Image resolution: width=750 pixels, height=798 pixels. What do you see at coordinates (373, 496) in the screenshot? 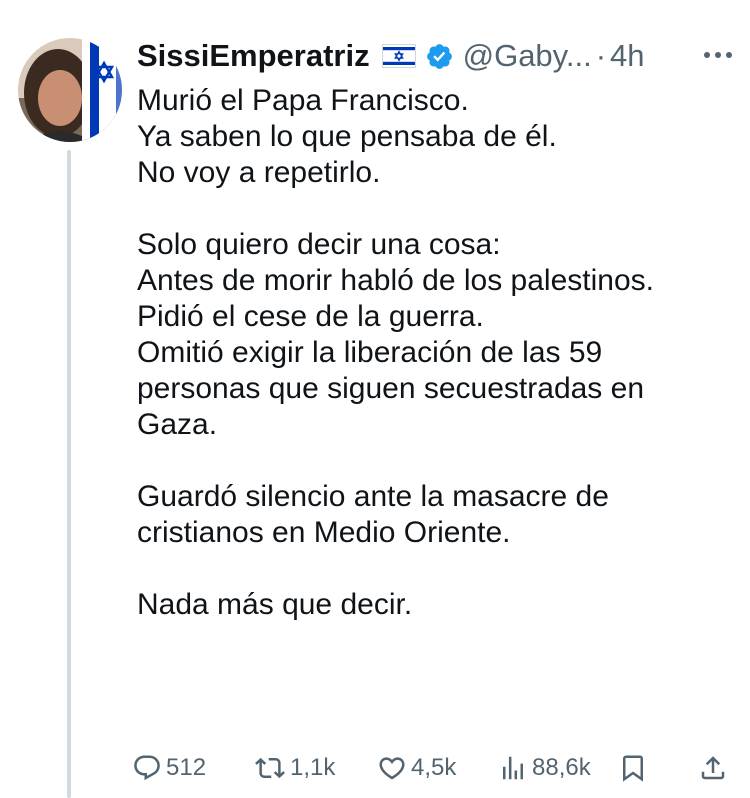
I see `tweet-line: Guardó silencio ante la masacre de` at bounding box center [373, 496].